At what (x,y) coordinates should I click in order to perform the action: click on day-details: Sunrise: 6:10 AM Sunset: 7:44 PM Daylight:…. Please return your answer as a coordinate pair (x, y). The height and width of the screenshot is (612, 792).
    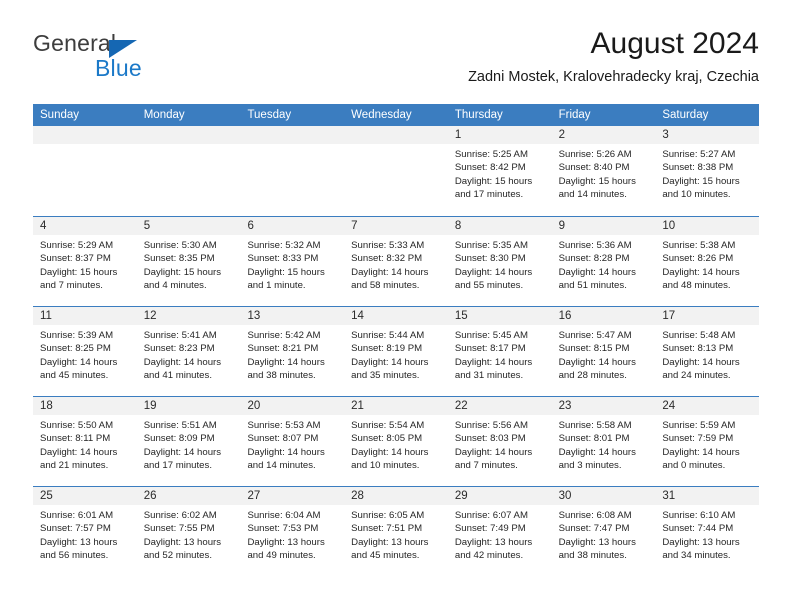
    Looking at the image, I should click on (707, 534).